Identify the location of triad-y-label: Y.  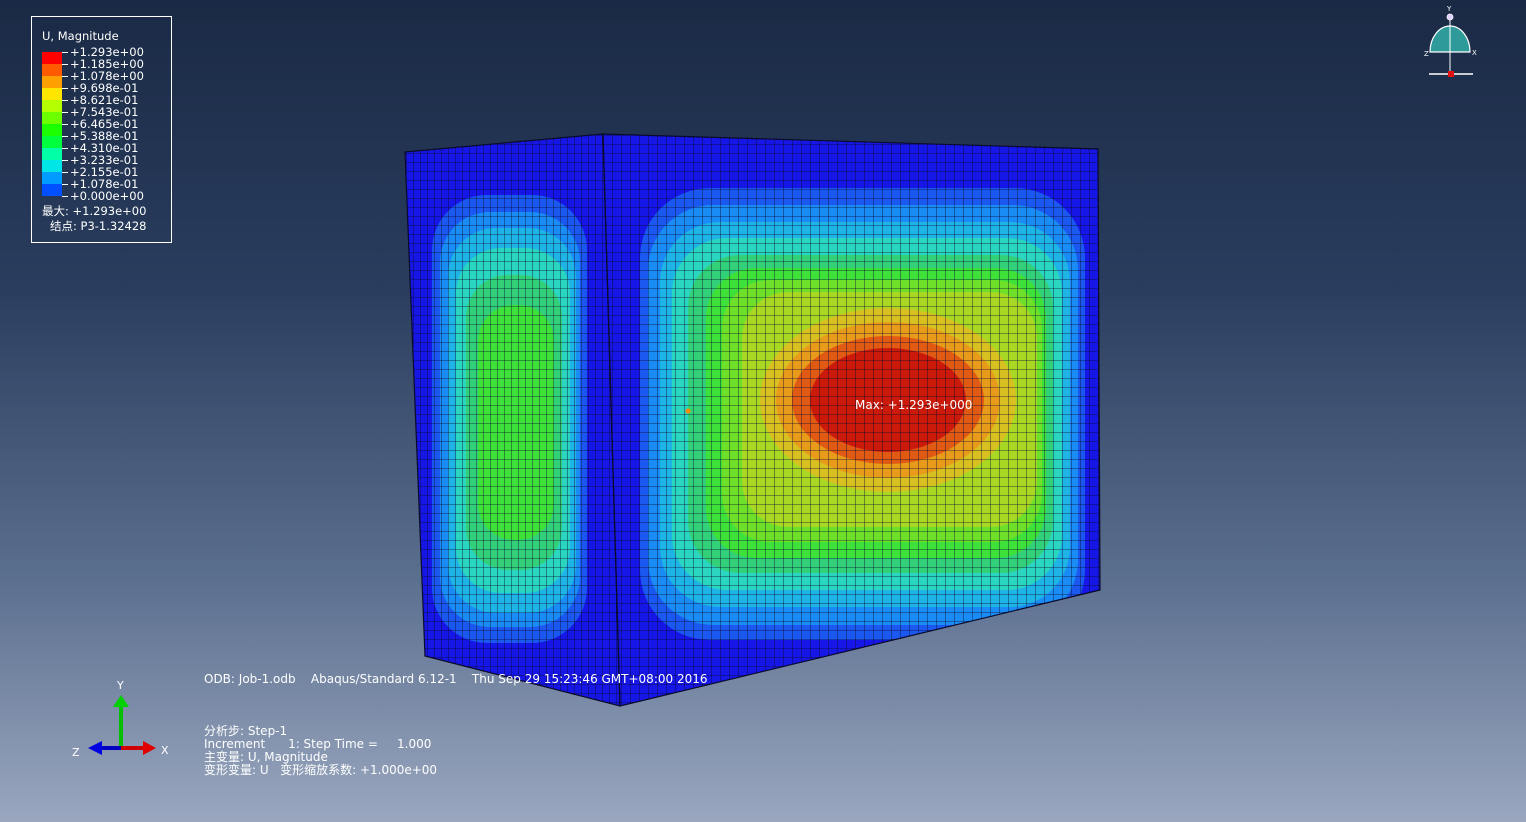
(120, 685).